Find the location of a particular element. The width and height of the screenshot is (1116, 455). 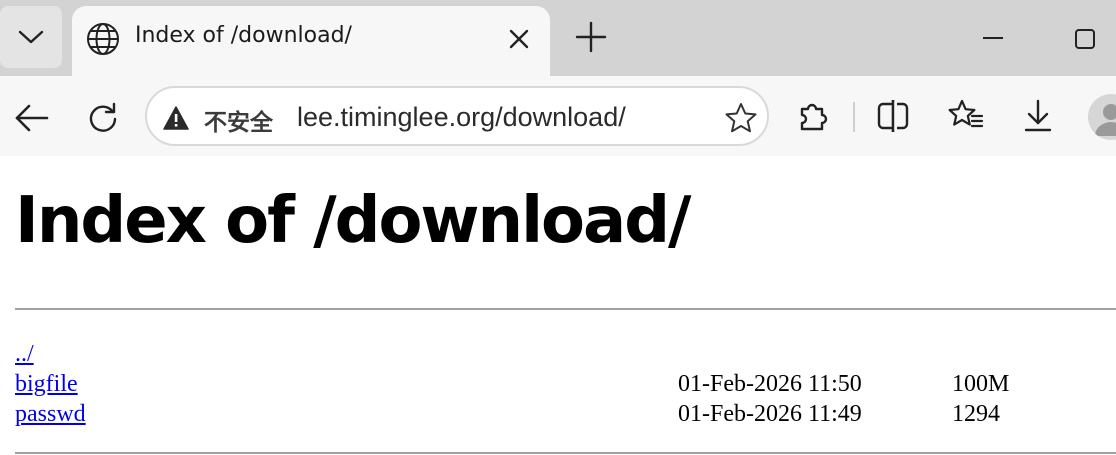

puzzle-icon is located at coordinates (814, 117).